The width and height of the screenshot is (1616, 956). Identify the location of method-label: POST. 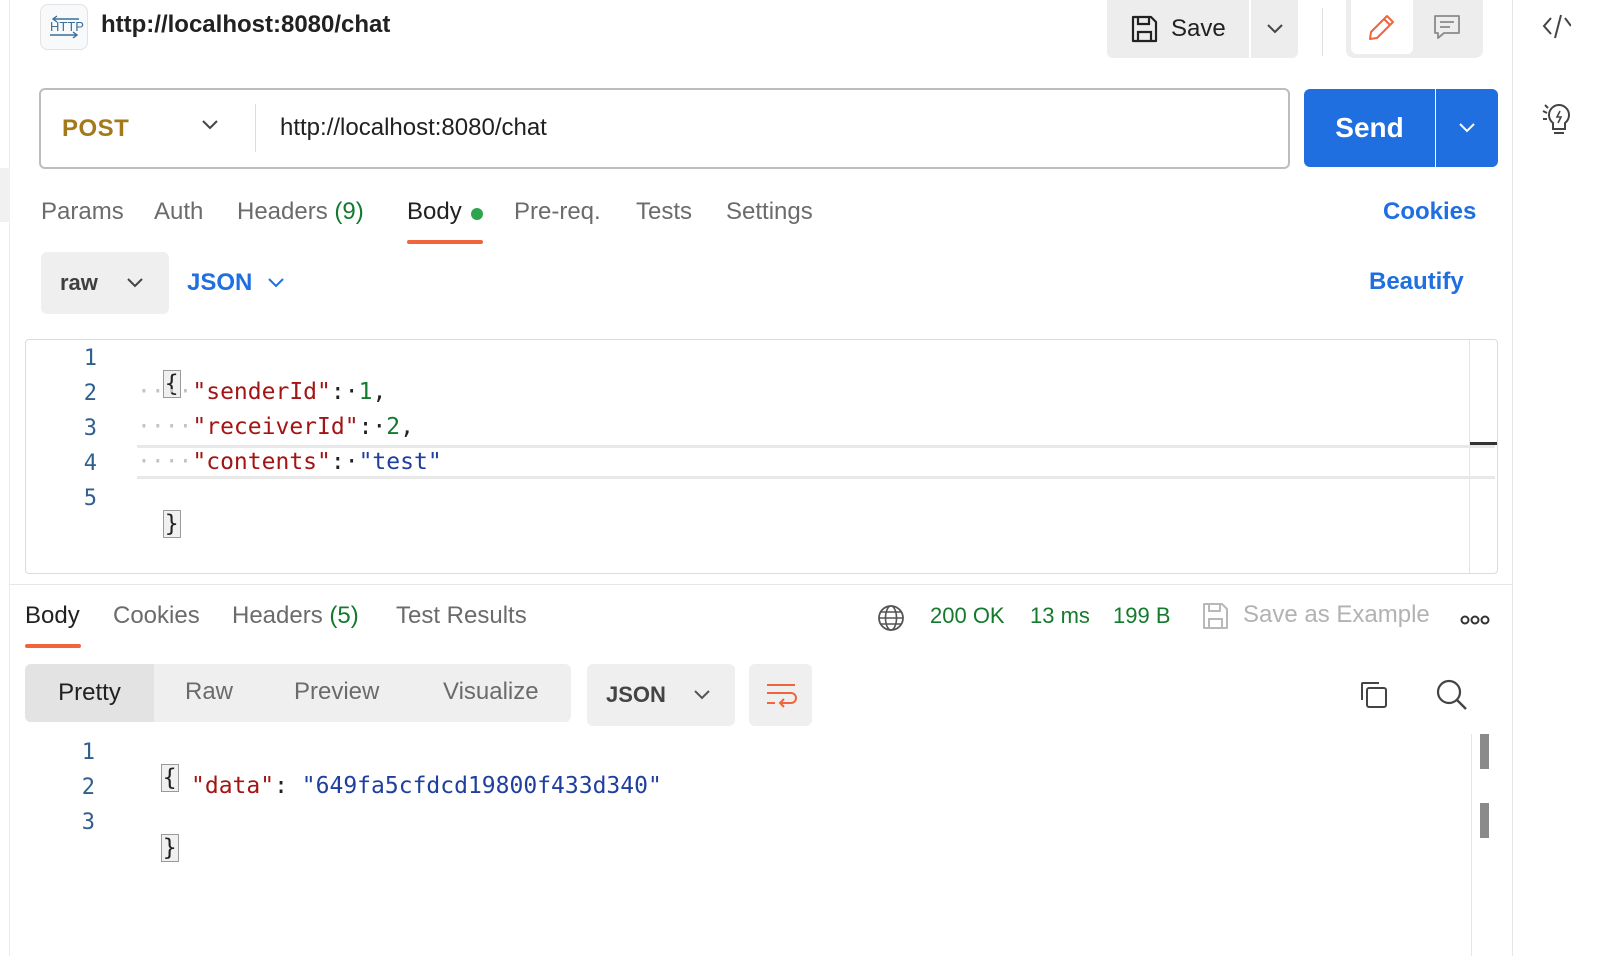
(96, 128).